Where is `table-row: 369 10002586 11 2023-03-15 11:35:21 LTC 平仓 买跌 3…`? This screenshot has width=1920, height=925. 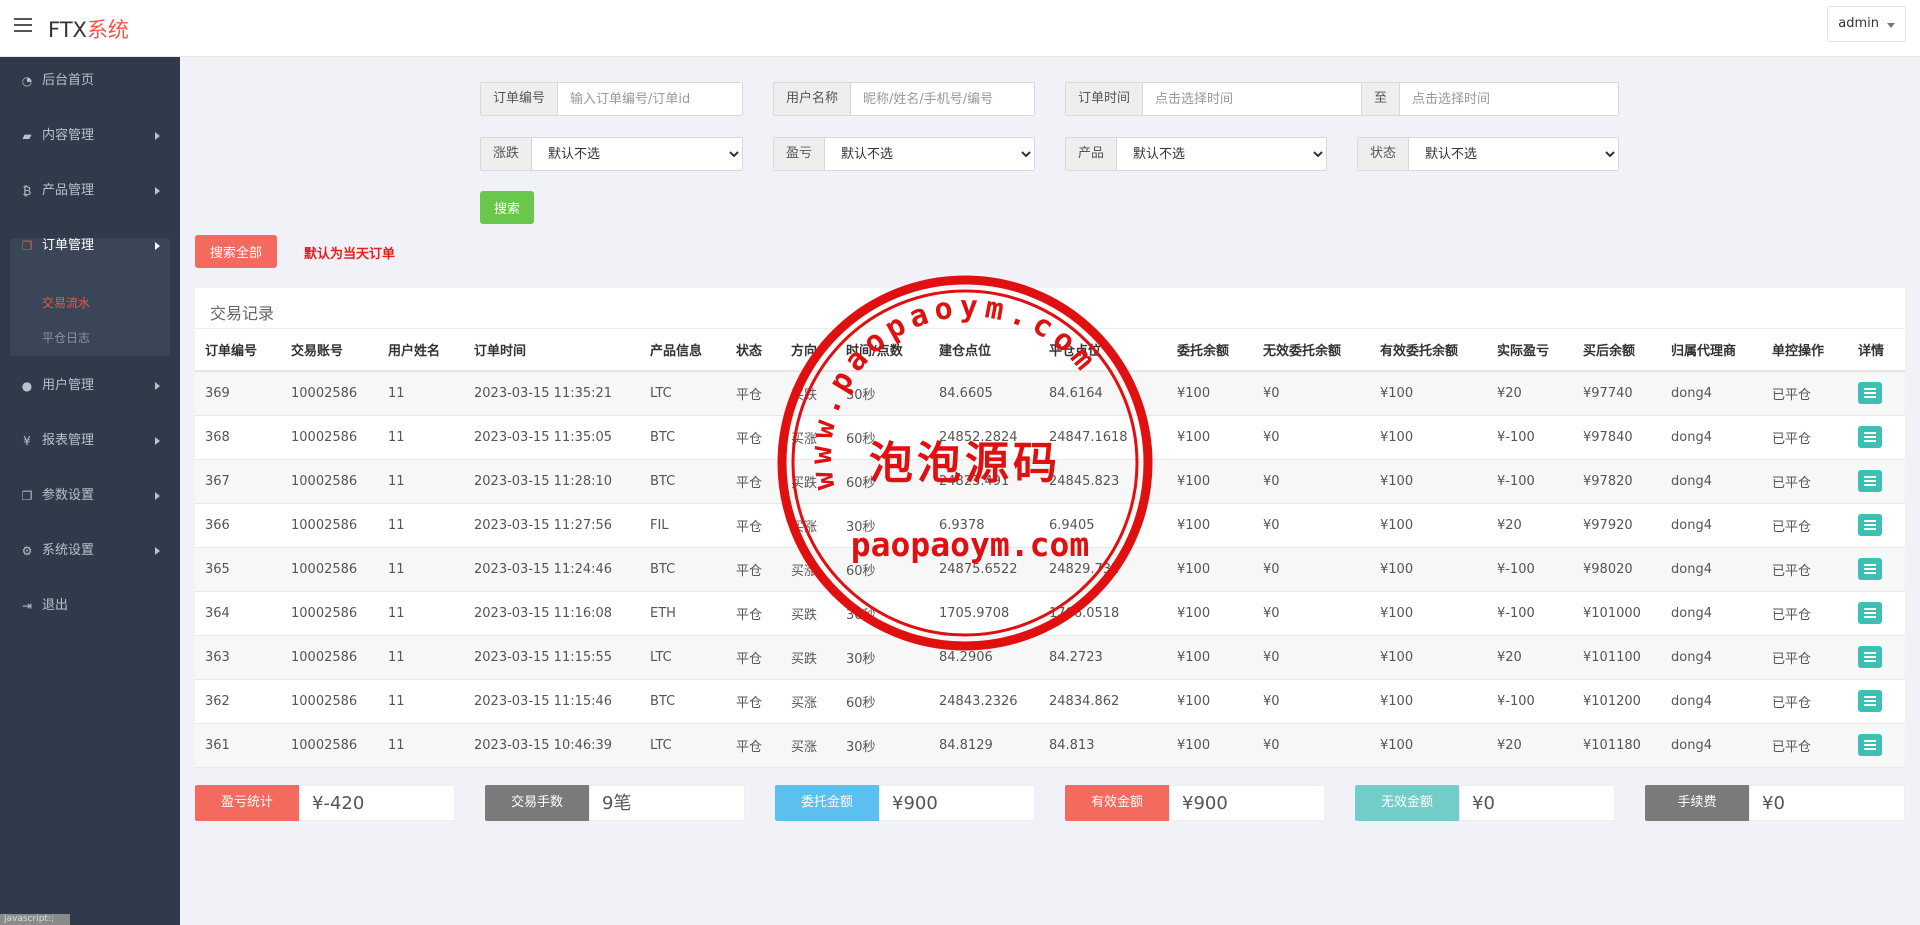
table-row: 369 10002586 11 2023-03-15 11:35:21 LTC 平仓 买跌 3… is located at coordinates (1050, 393).